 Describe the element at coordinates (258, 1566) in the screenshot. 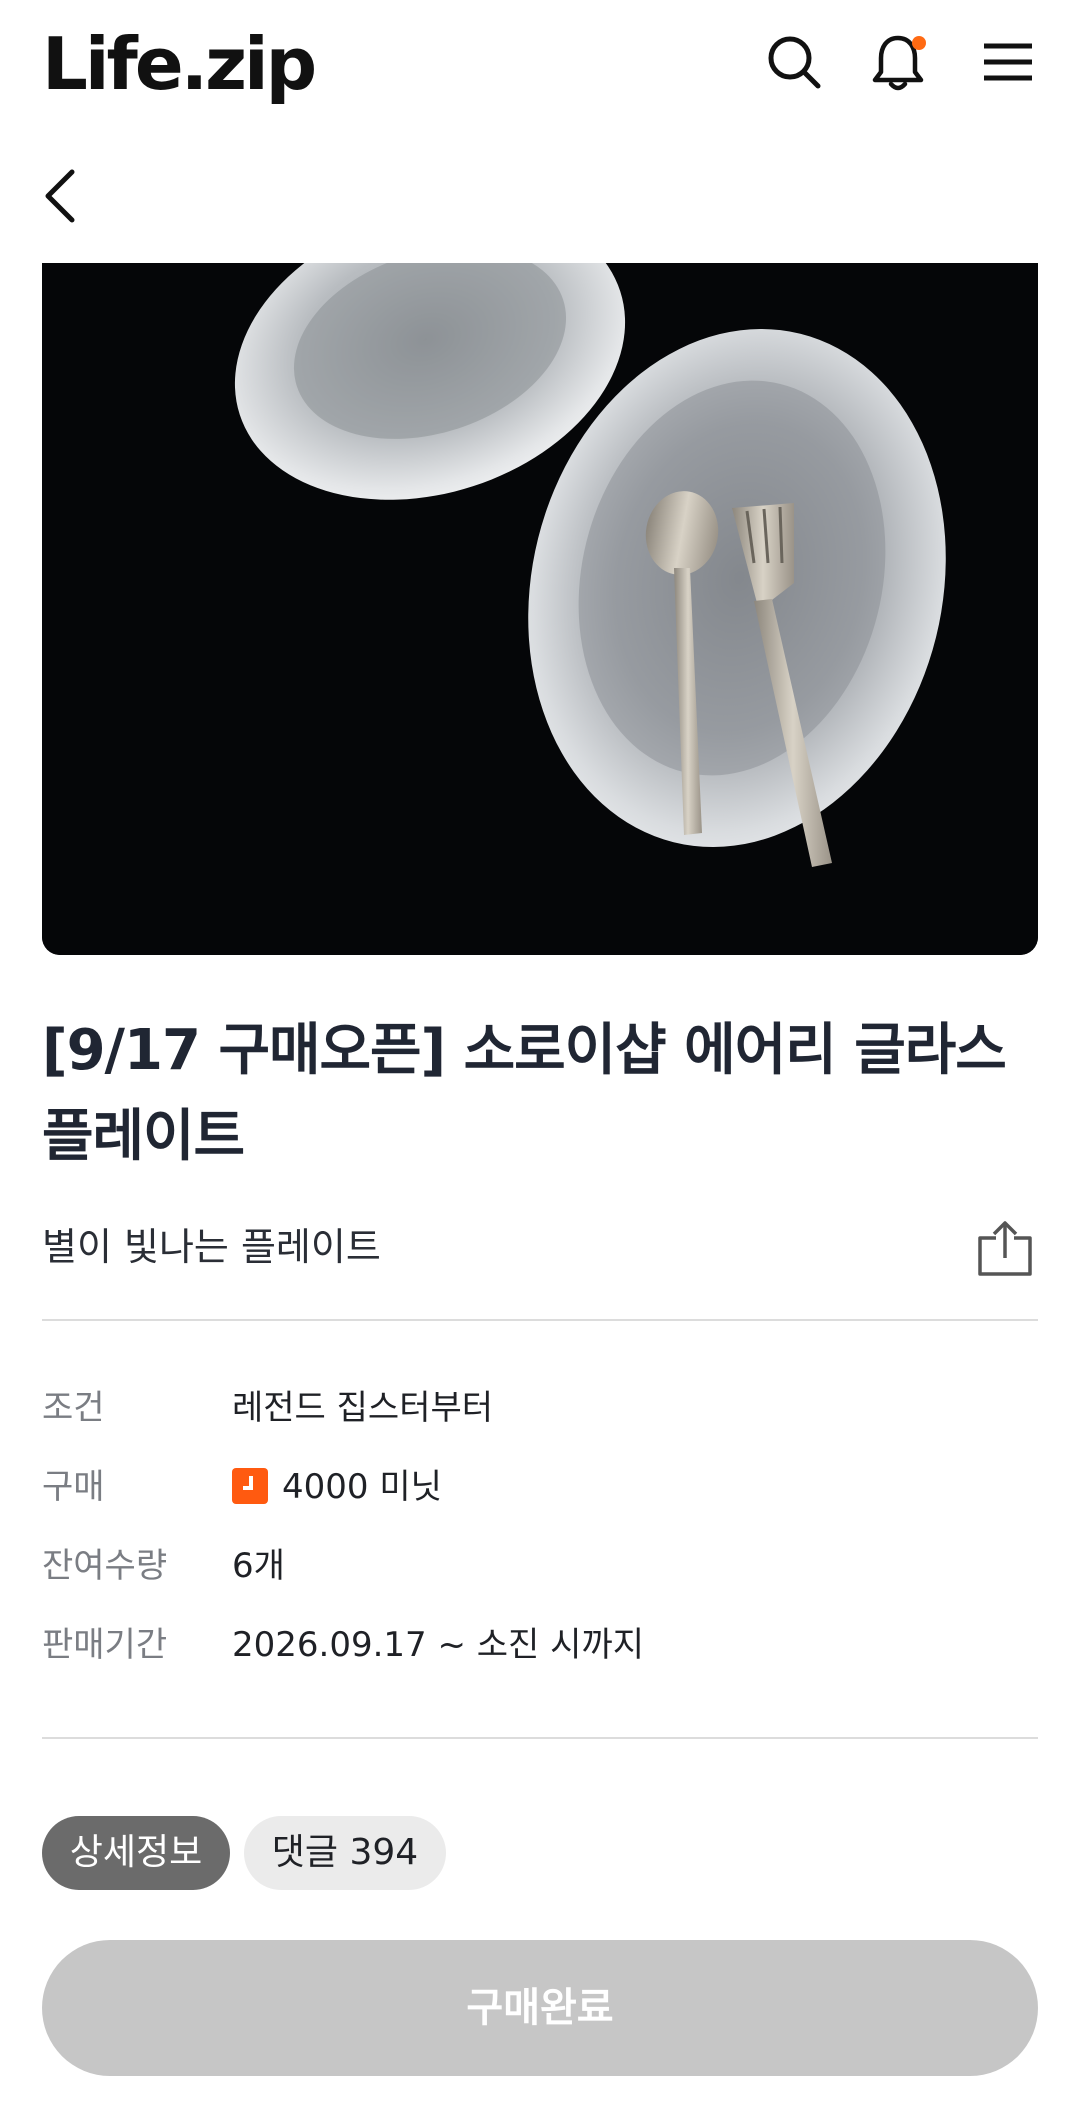

I see `stock-value: 6개` at that location.